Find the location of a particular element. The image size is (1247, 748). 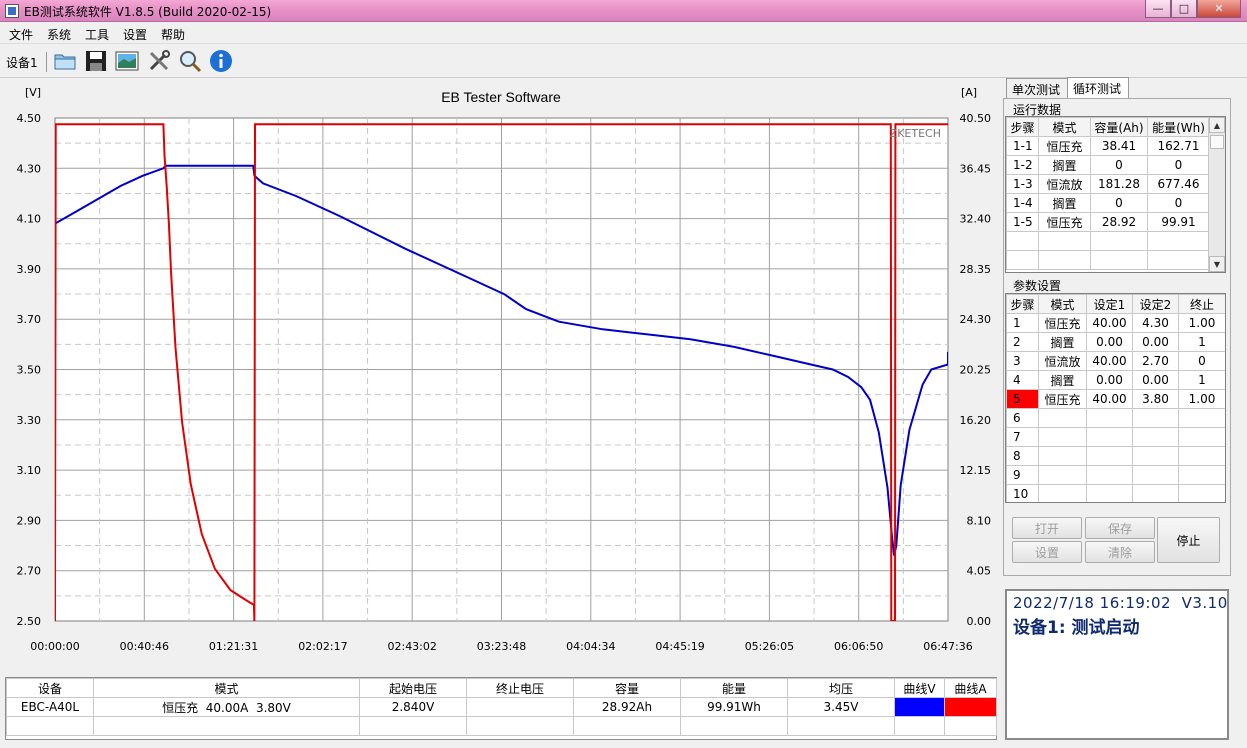

scroll-thumb is located at coordinates (1217, 142).